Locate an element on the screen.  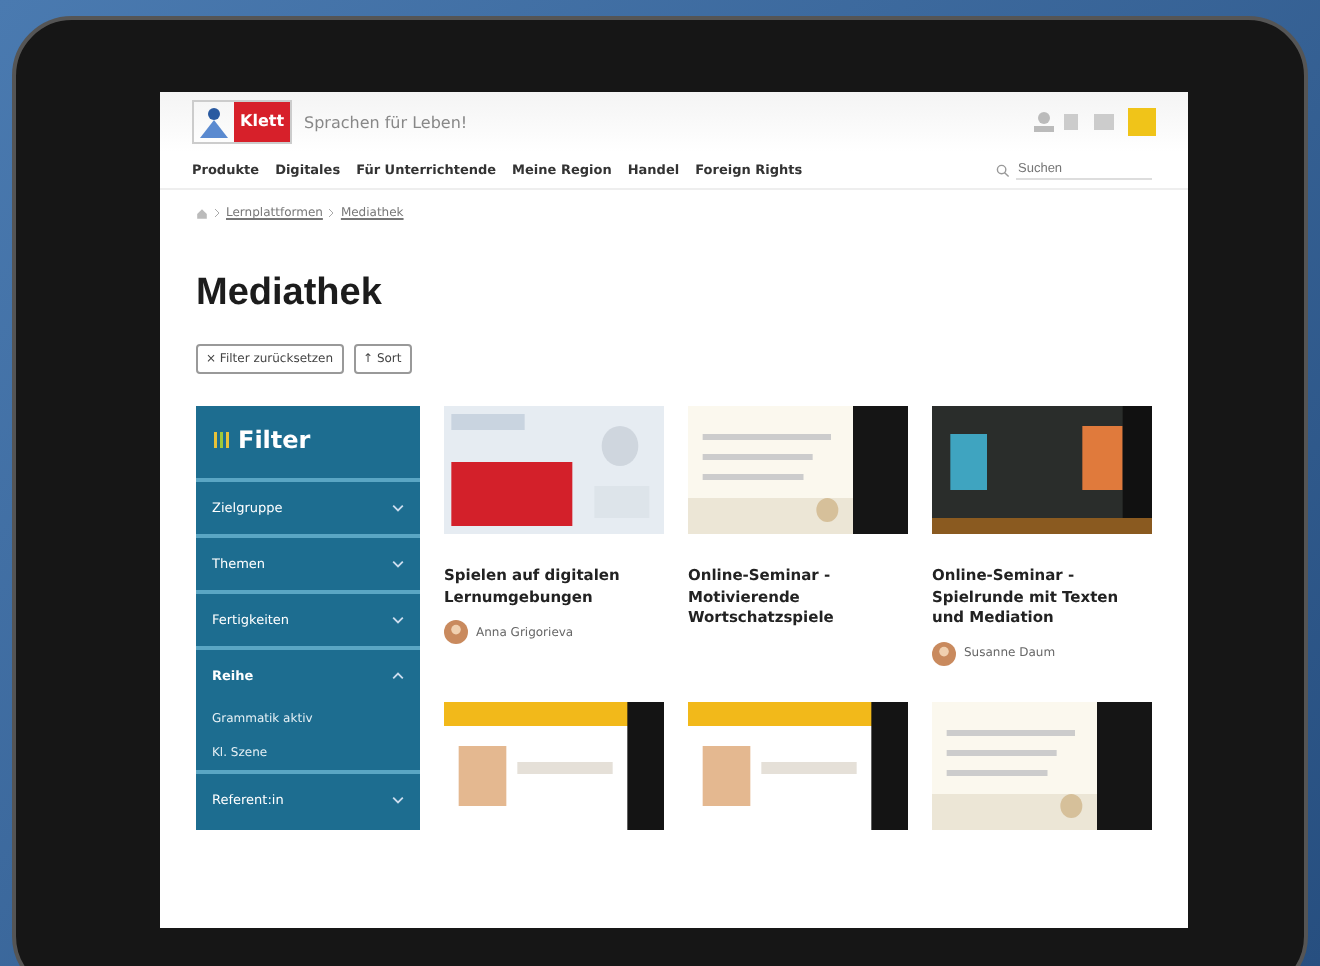
search-icon is located at coordinates (1003, 170).